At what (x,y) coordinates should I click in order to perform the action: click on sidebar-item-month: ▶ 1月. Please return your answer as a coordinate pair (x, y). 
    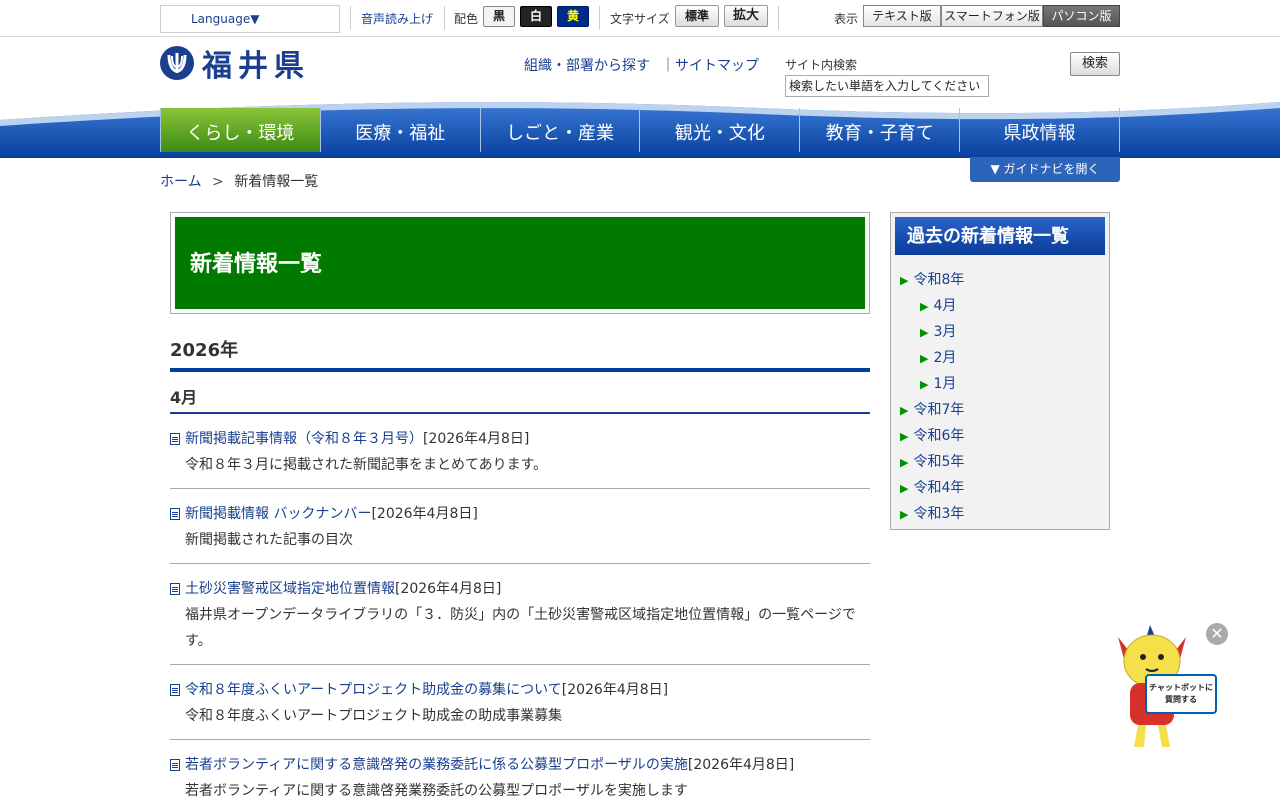
    Looking at the image, I should click on (938, 383).